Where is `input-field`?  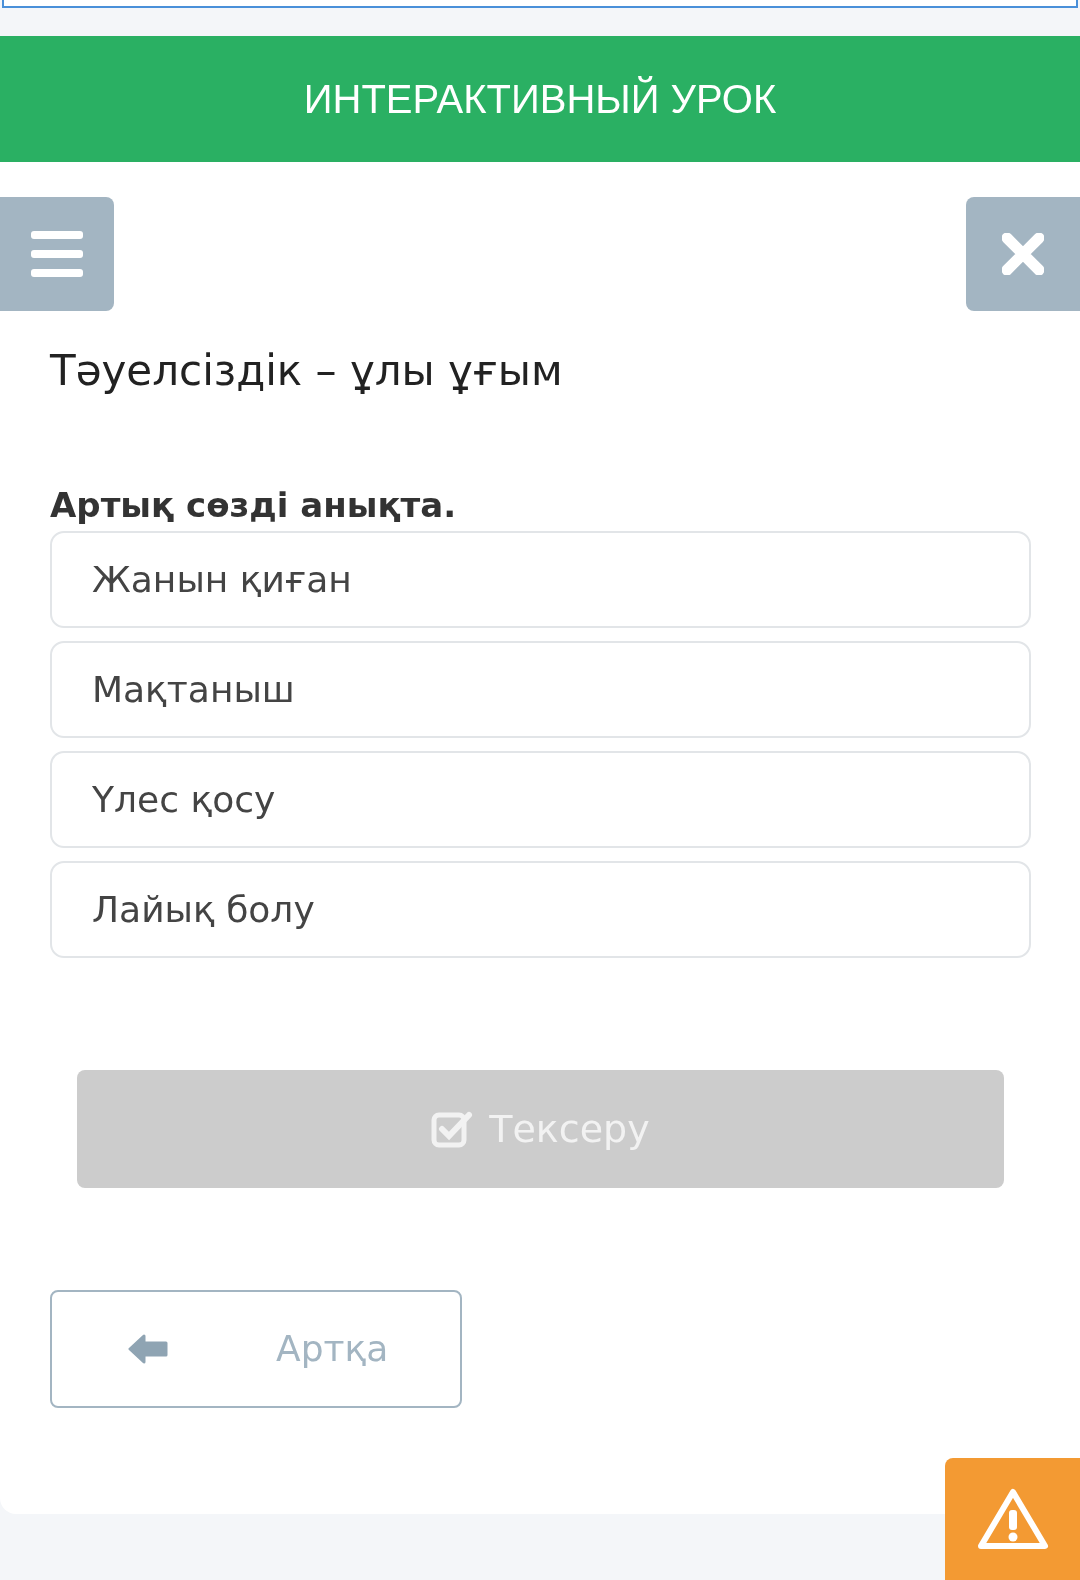
input-field is located at coordinates (540, 4).